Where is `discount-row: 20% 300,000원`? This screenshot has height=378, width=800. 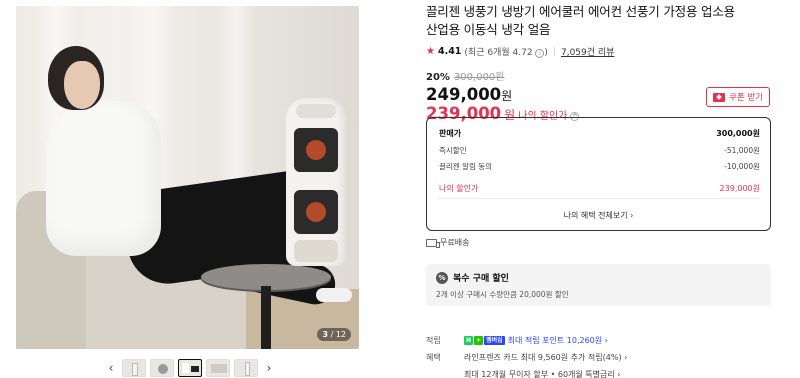
discount-row: 20% 300,000원 is located at coordinates (599, 75).